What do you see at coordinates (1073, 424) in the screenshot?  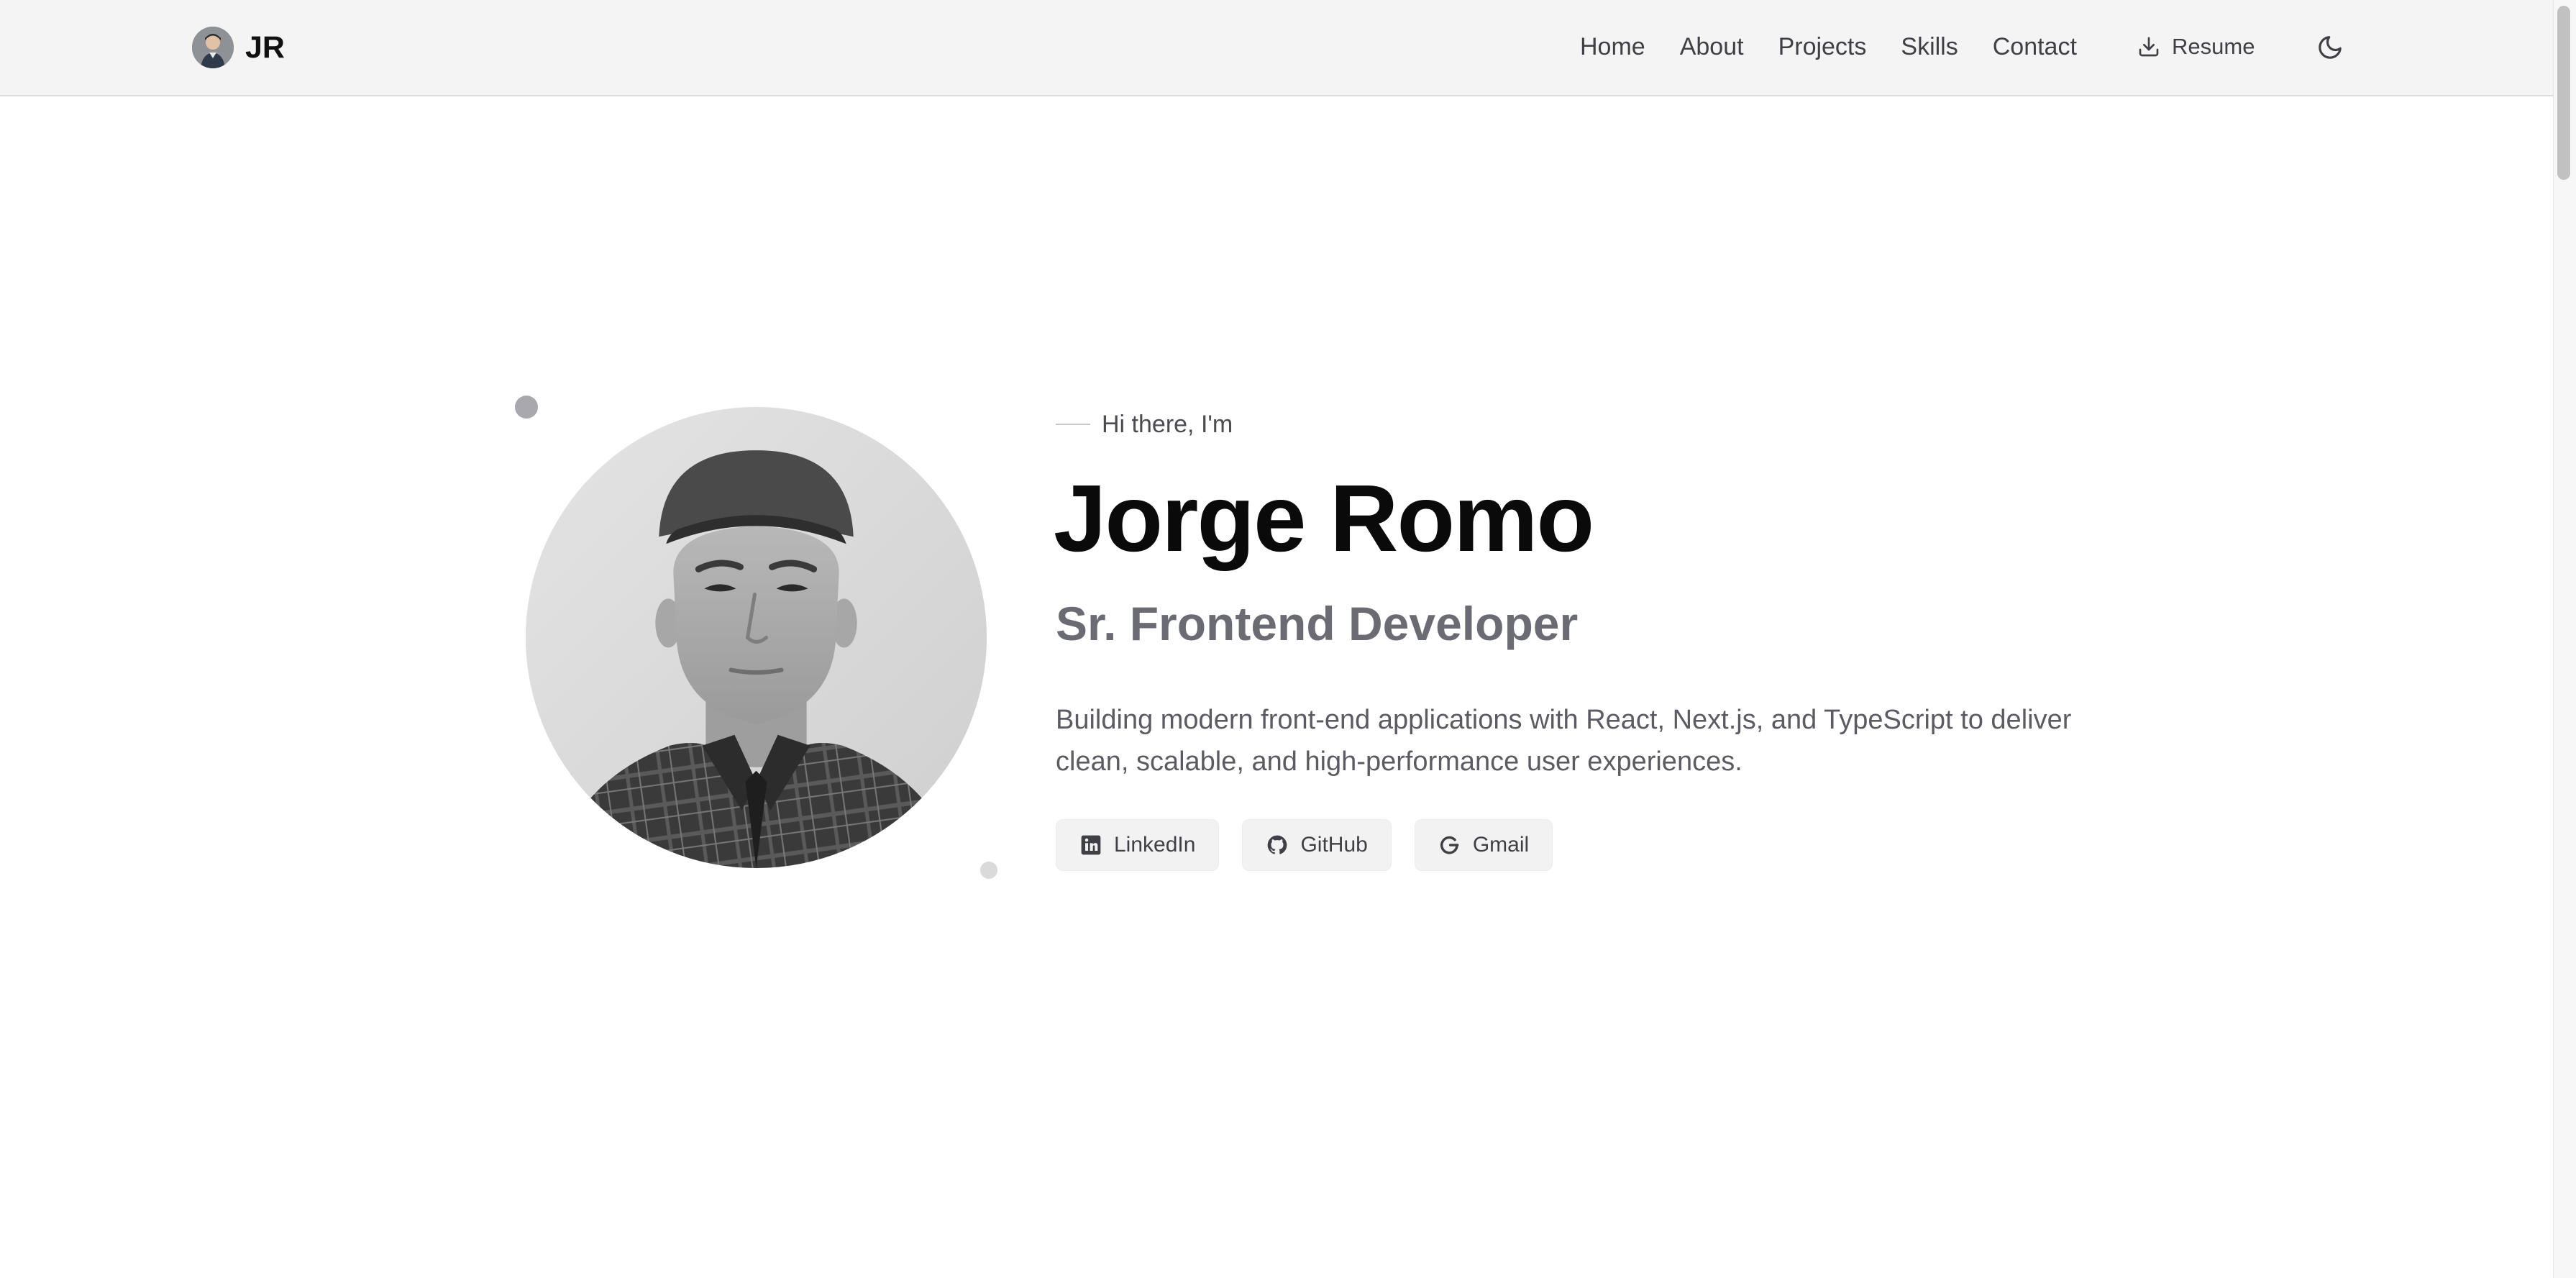 I see `greeting-divider` at bounding box center [1073, 424].